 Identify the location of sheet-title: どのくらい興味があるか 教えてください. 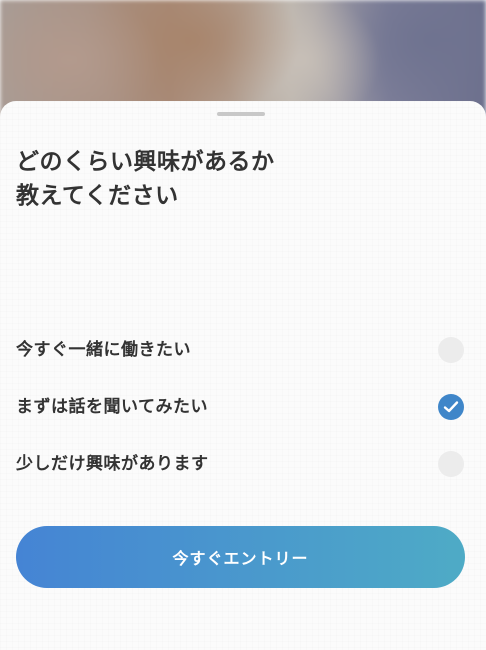
(231, 179).